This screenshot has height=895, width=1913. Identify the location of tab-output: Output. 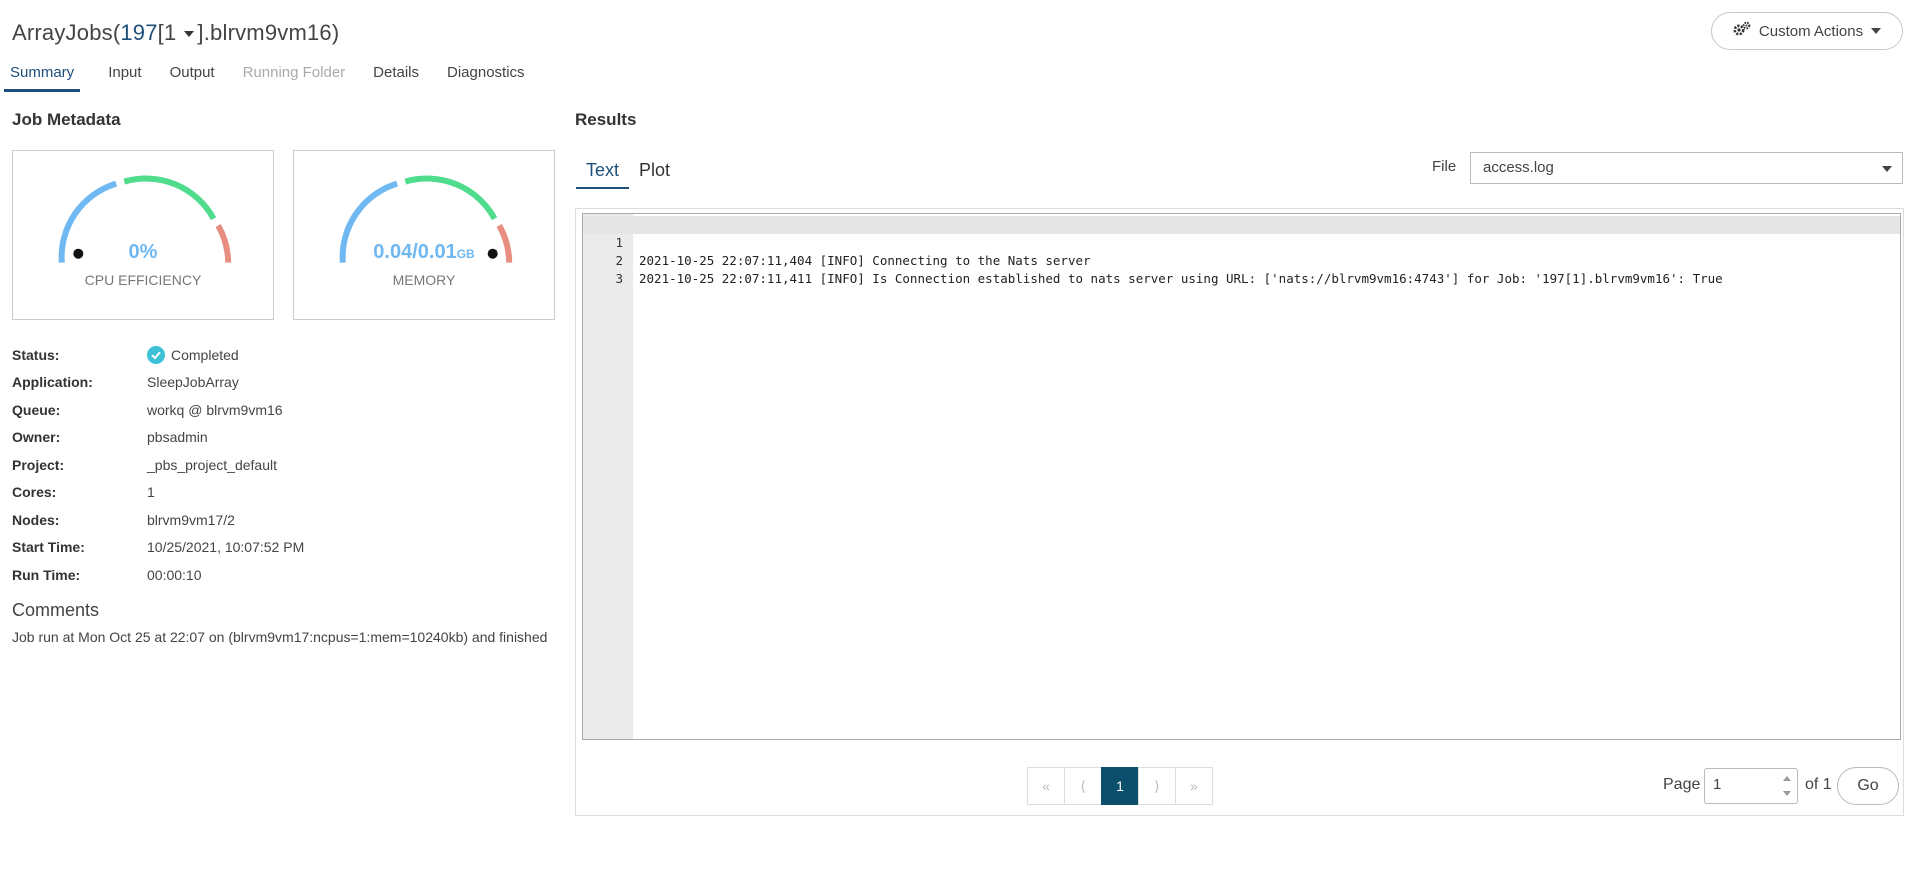
(192, 76).